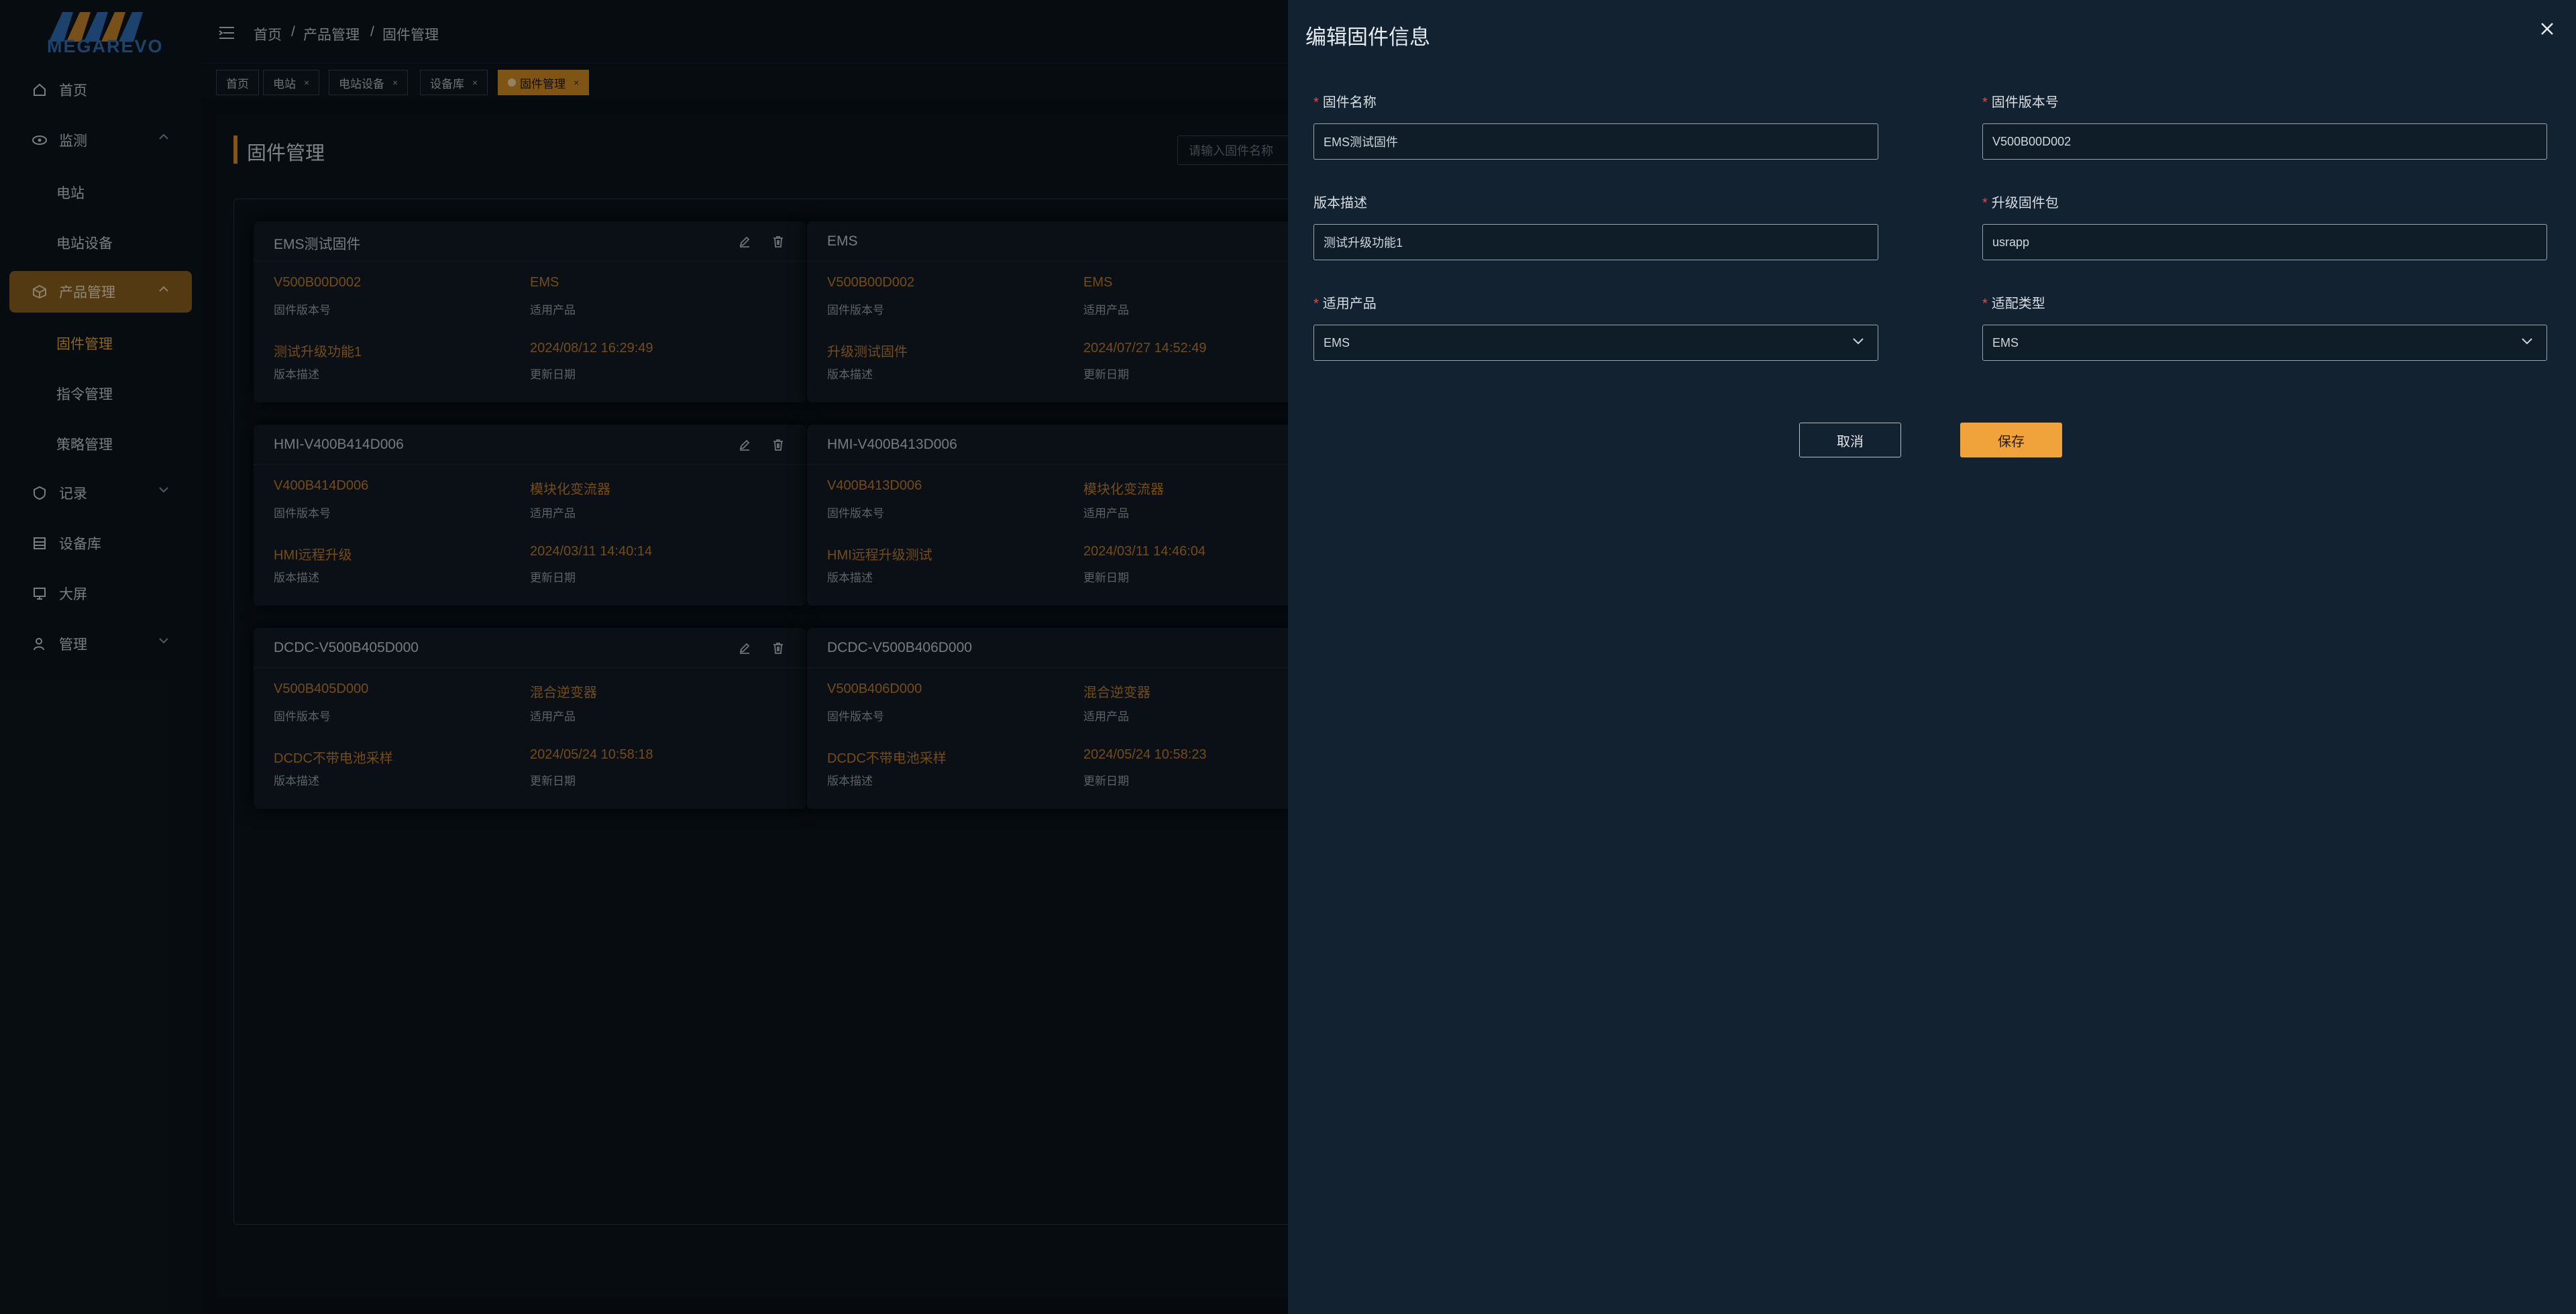  What do you see at coordinates (2011, 440) in the screenshot?
I see `save-button: 保存` at bounding box center [2011, 440].